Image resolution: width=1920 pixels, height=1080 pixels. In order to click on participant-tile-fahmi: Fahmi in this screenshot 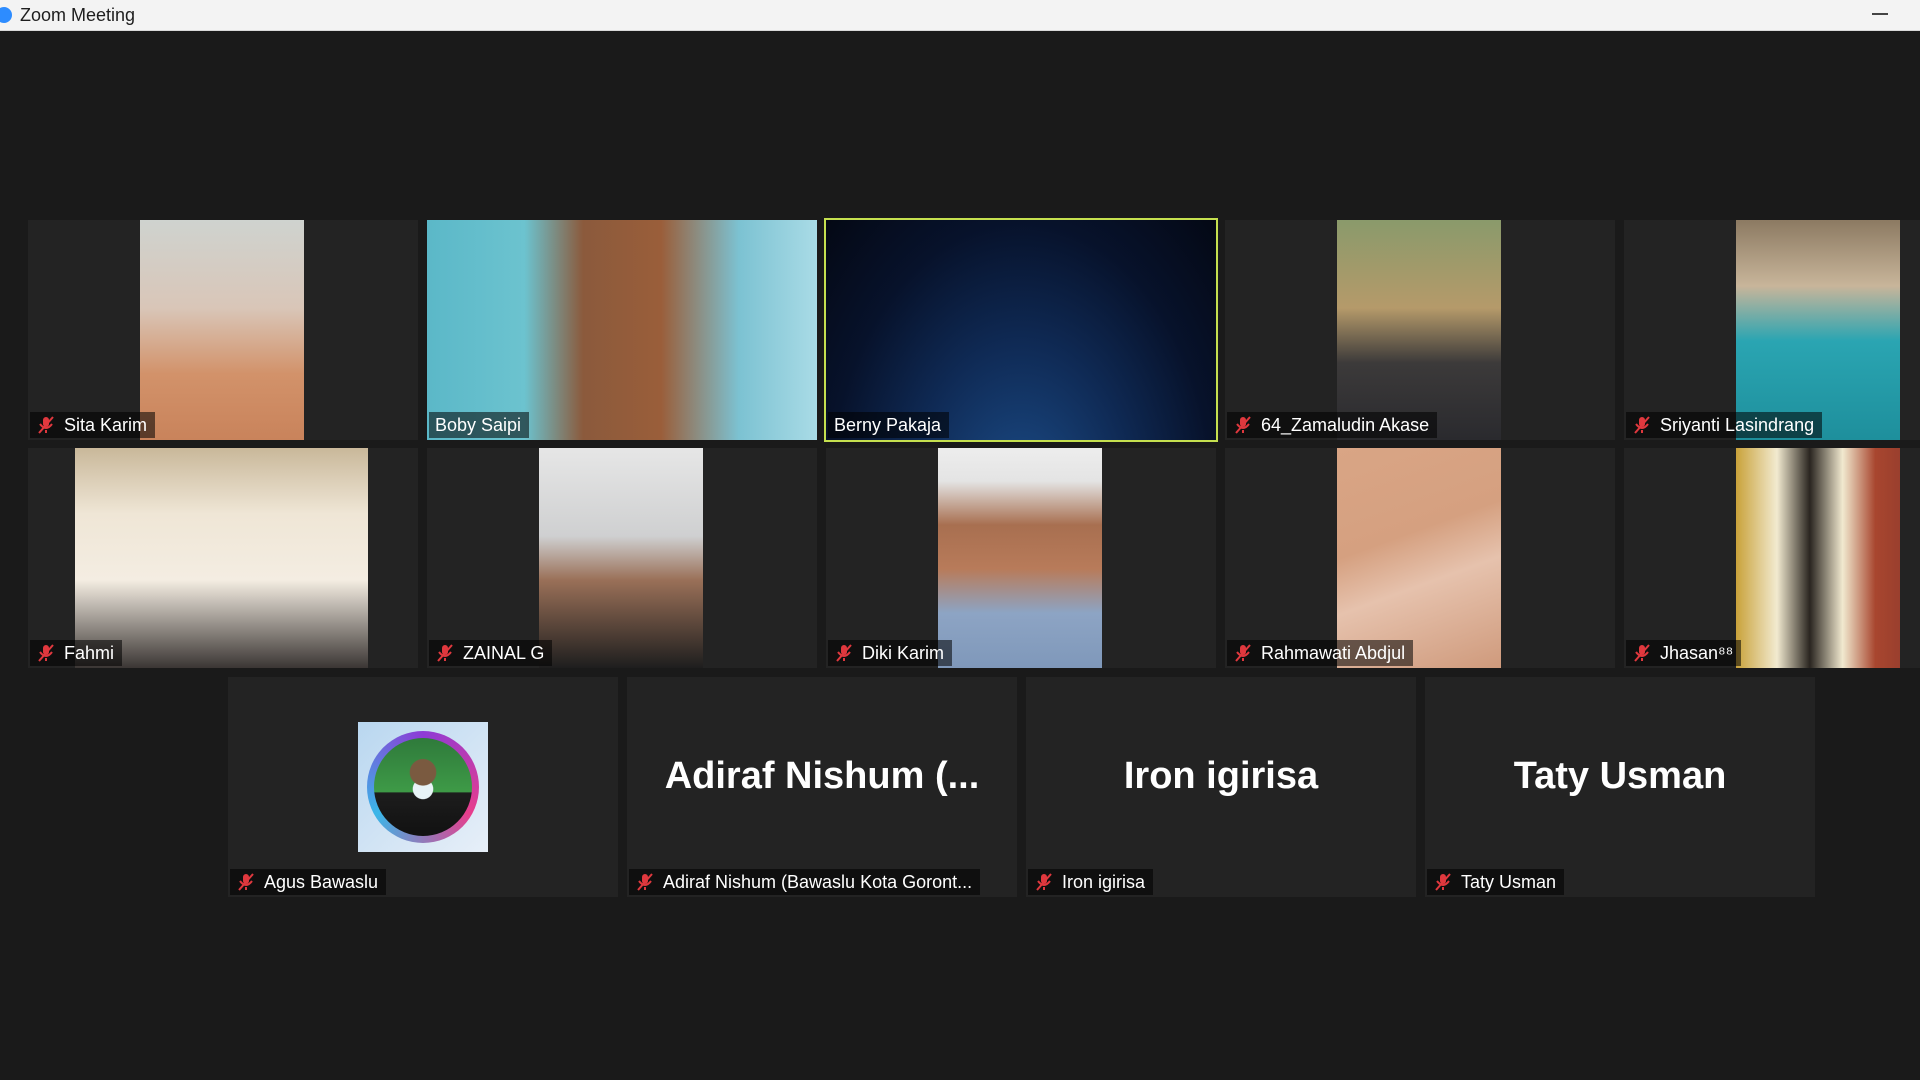, I will do `click(223, 558)`.